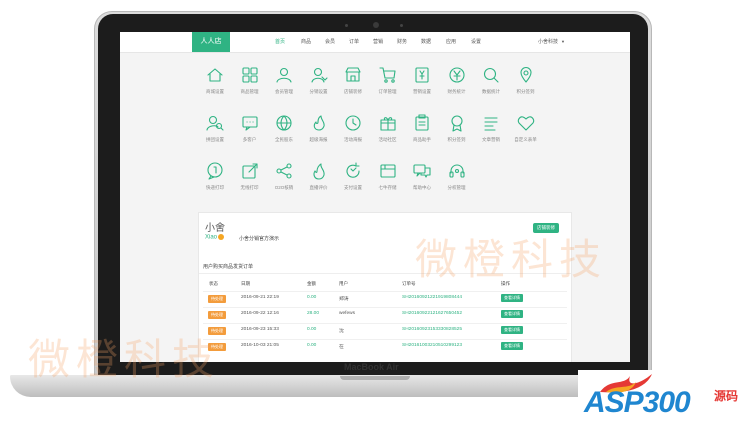 The image size is (750, 425). I want to click on user-menu: 小舍科技 ▼, so click(551, 42).